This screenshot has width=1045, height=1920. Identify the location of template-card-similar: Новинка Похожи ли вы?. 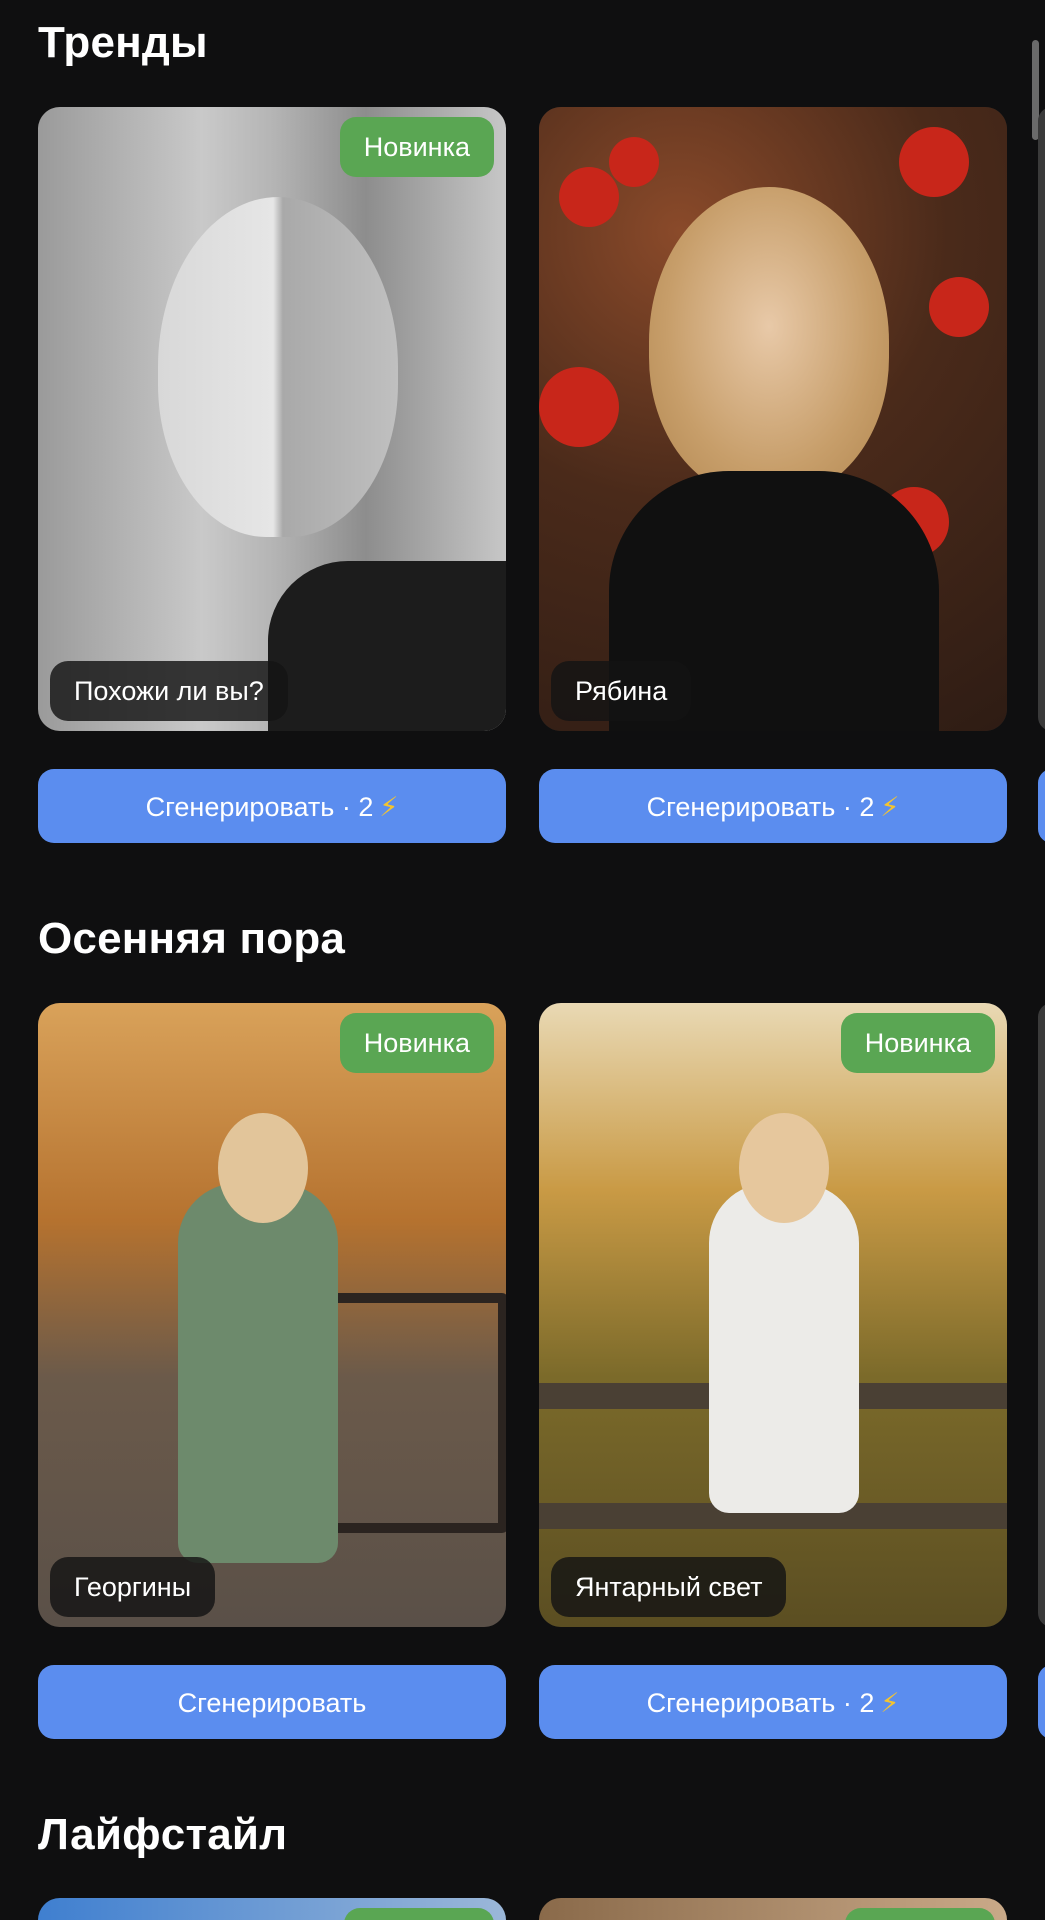
(272, 419).